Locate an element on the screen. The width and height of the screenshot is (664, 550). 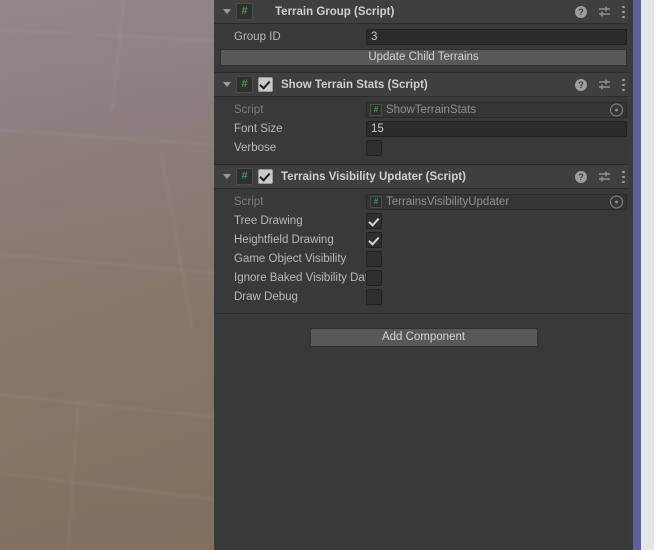
add-component-button: Add Component is located at coordinates (423, 337).